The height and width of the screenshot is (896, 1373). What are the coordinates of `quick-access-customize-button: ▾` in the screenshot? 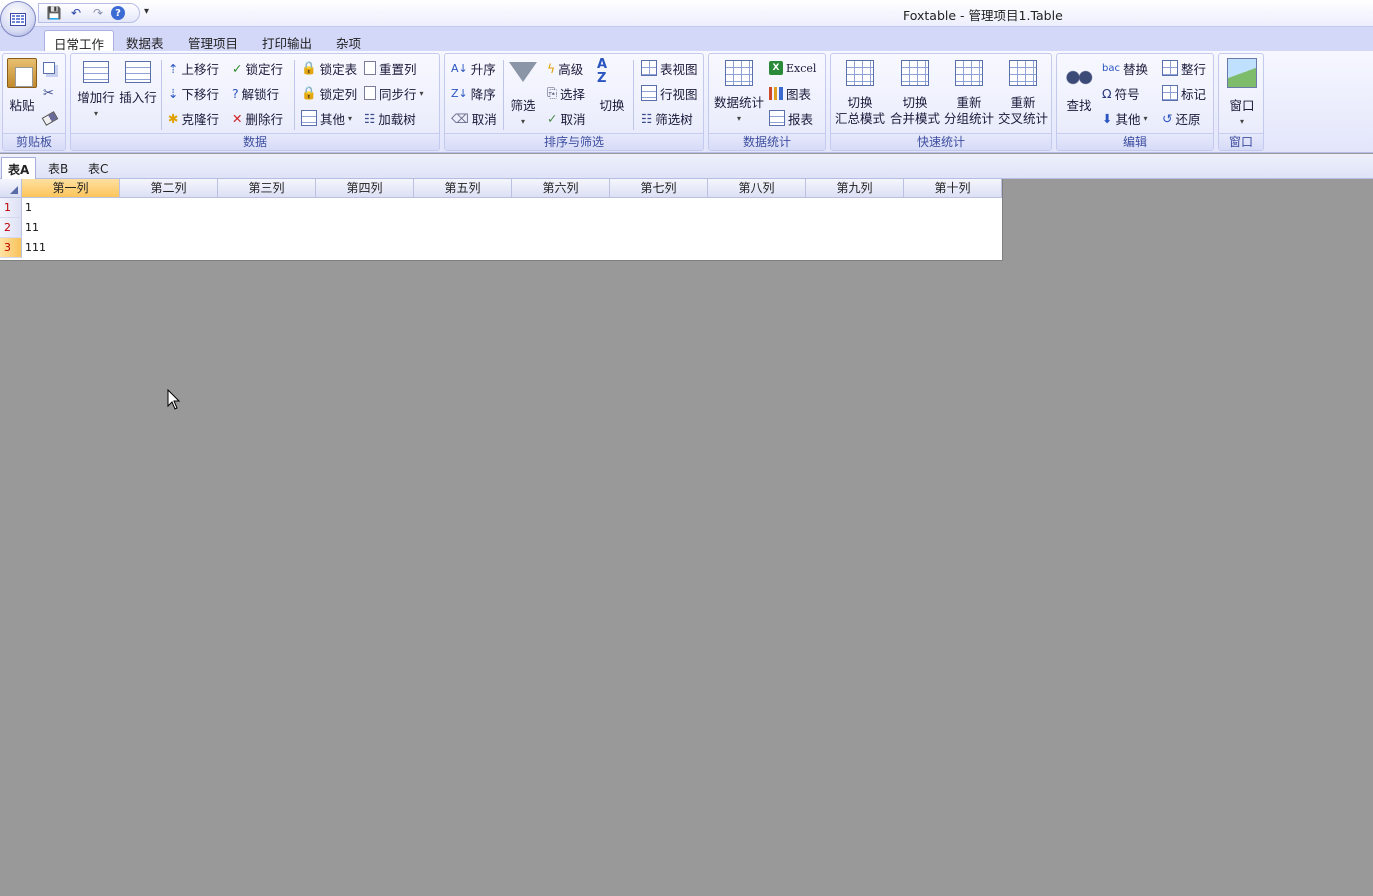 It's located at (146, 11).